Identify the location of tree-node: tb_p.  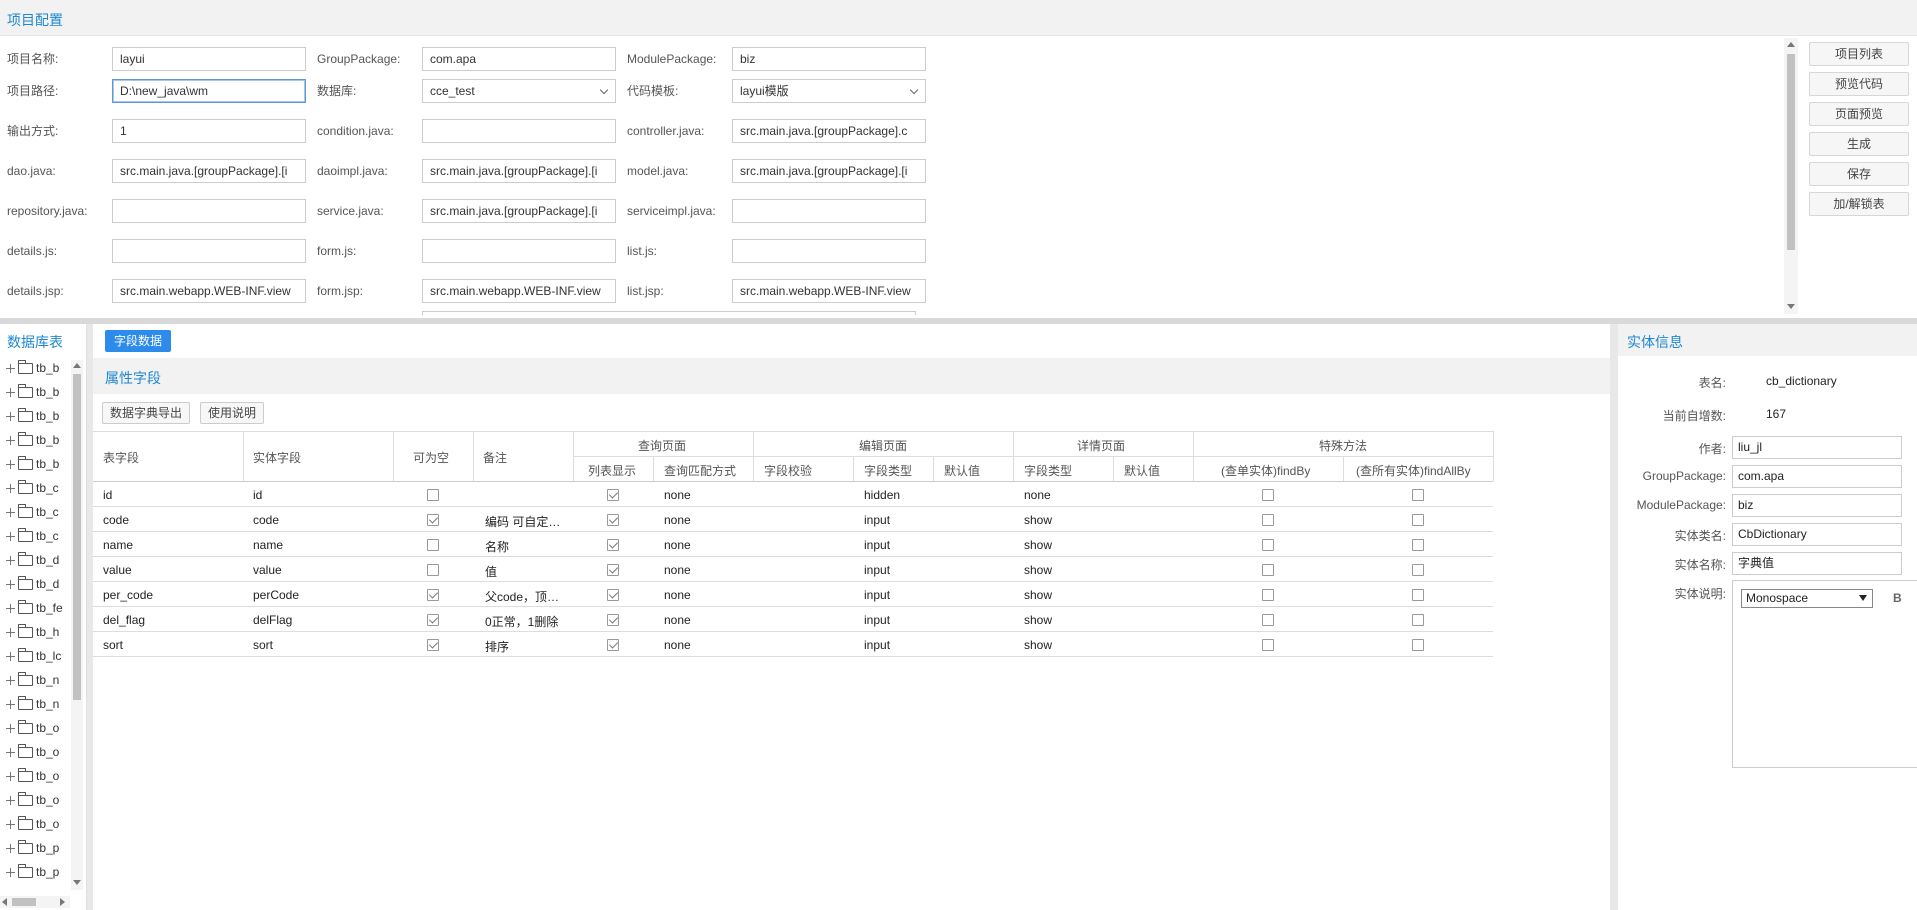
(38, 848).